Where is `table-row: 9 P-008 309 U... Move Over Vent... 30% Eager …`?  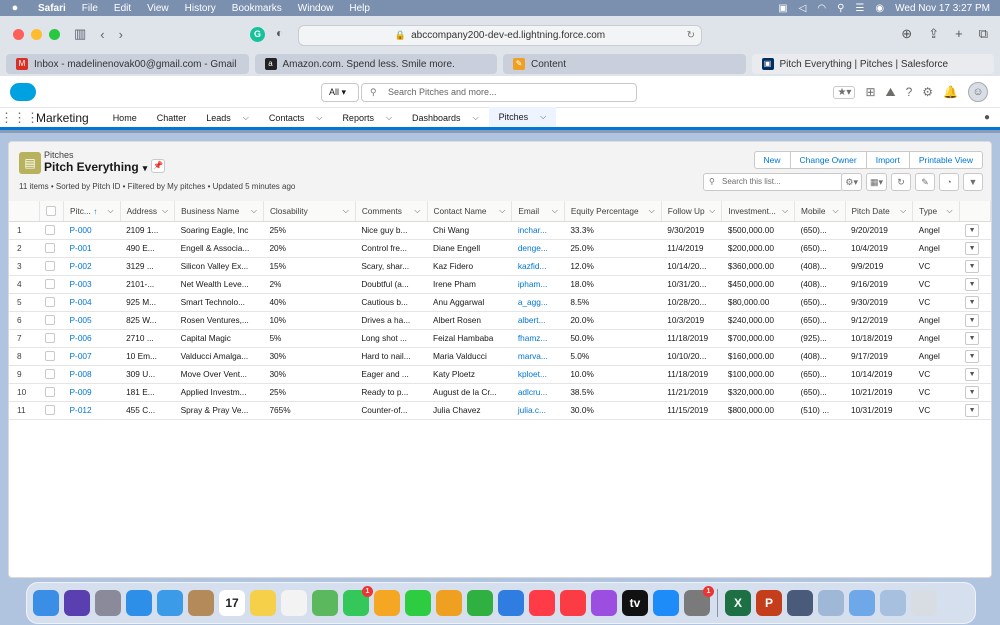
table-row: 9 P-008 309 U... Move Over Vent... 30% Eager … is located at coordinates (500, 374).